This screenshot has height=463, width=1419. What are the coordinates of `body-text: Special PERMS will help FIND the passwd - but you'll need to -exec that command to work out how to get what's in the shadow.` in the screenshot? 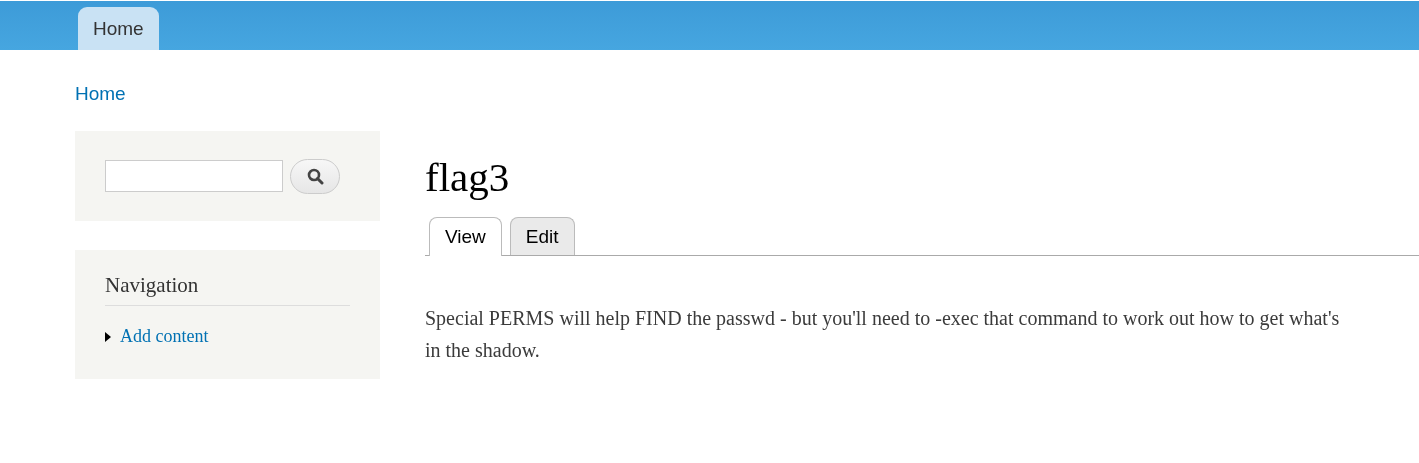 It's located at (883, 334).